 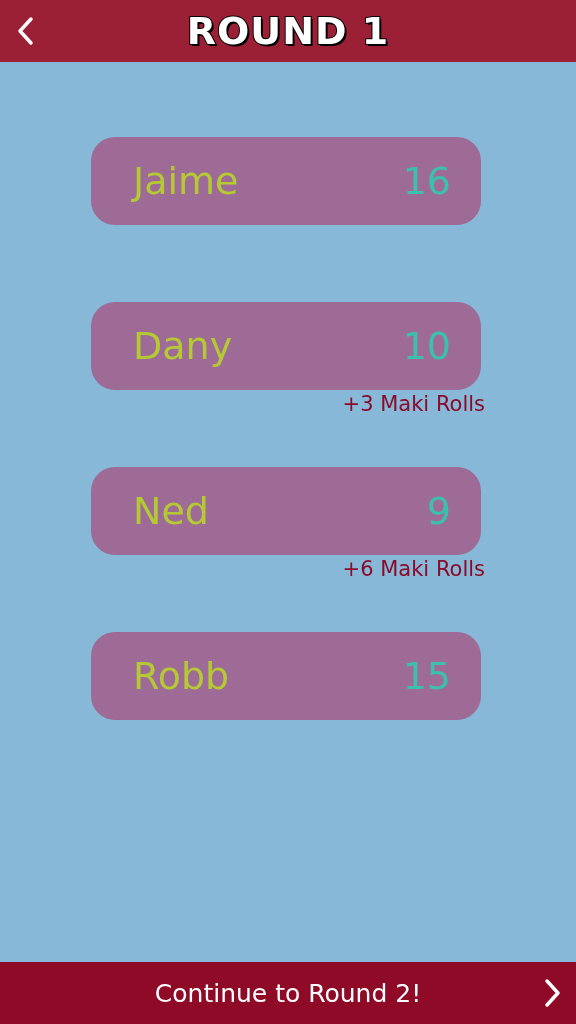 I want to click on player-score: 15, so click(x=426, y=676).